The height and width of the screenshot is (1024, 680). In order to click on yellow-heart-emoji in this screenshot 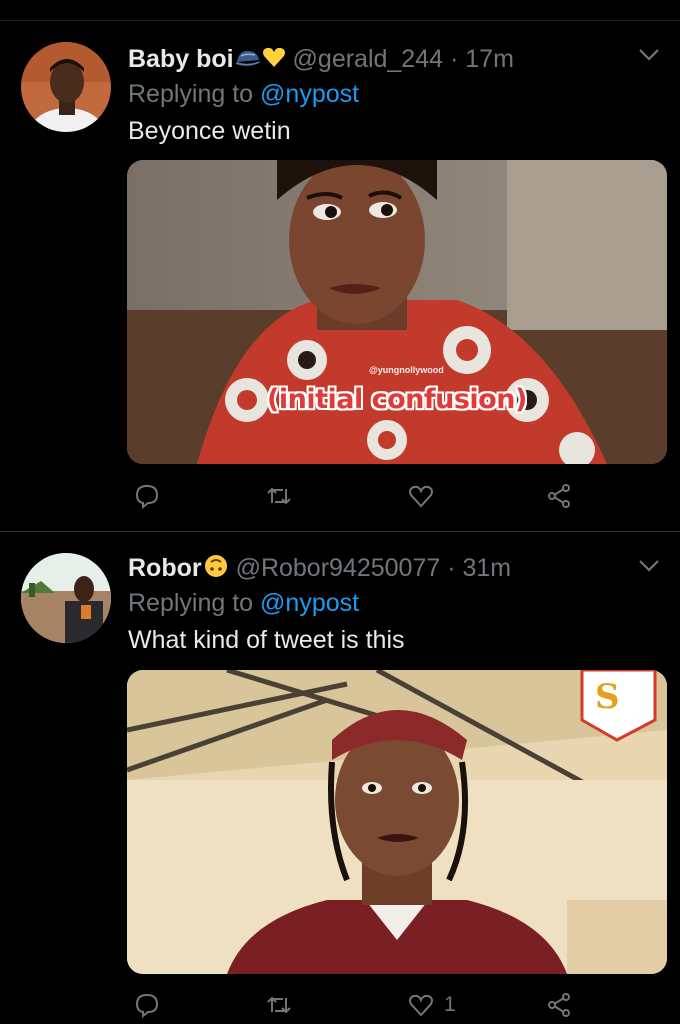, I will do `click(274, 60)`.